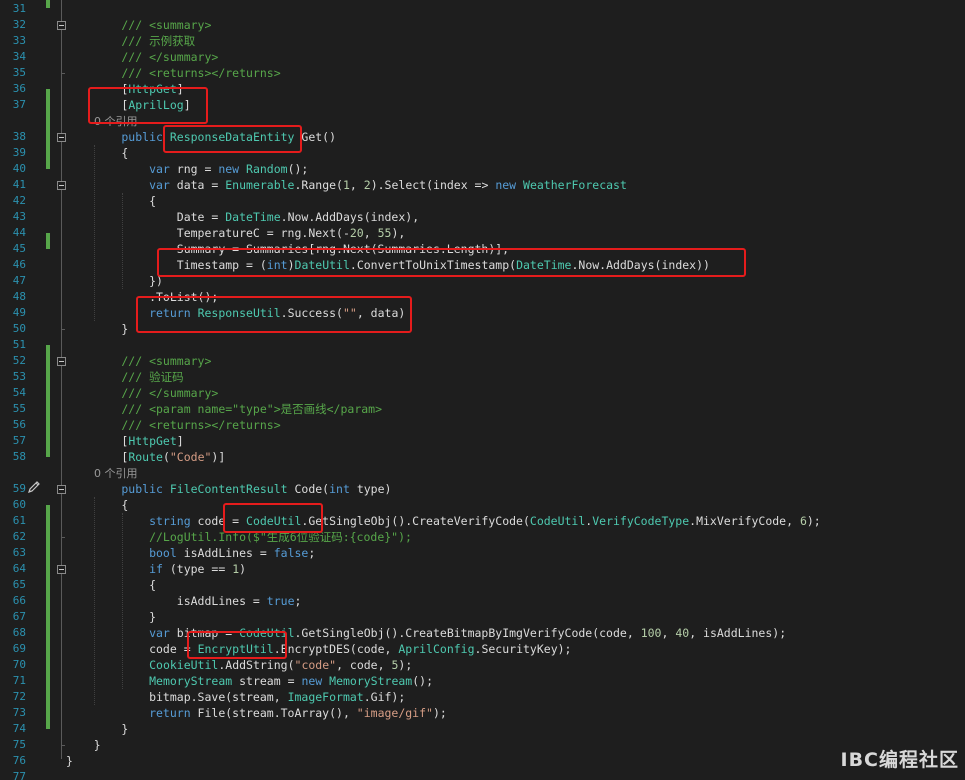 This screenshot has width=965, height=780. Describe the element at coordinates (273, 713) in the screenshot. I see `code-token: File(stream.ToArray(),` at that location.